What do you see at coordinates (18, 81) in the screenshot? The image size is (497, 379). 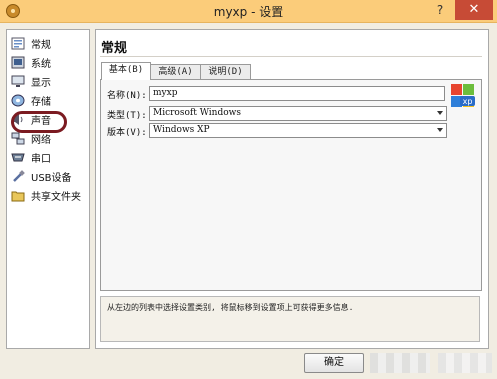 I see `display-icon` at bounding box center [18, 81].